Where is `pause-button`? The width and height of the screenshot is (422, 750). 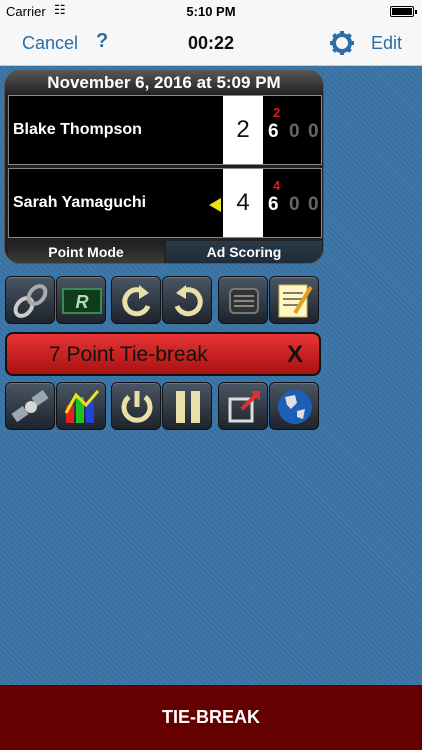 pause-button is located at coordinates (187, 406).